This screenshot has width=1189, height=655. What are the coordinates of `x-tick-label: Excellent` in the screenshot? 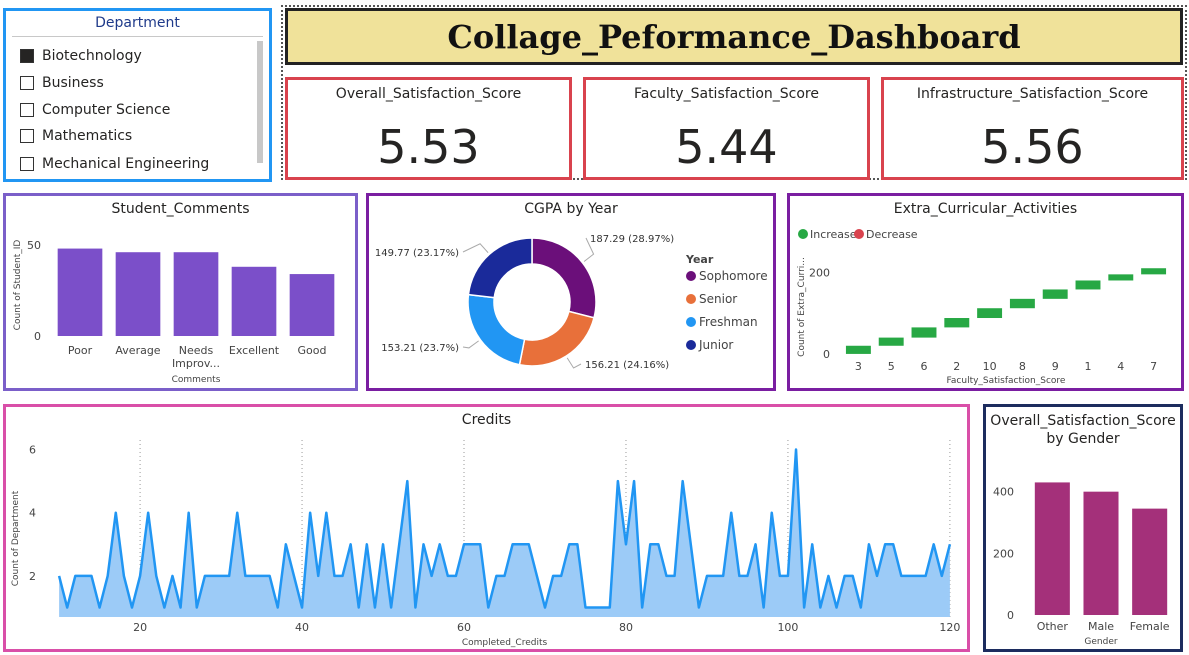 It's located at (254, 350).